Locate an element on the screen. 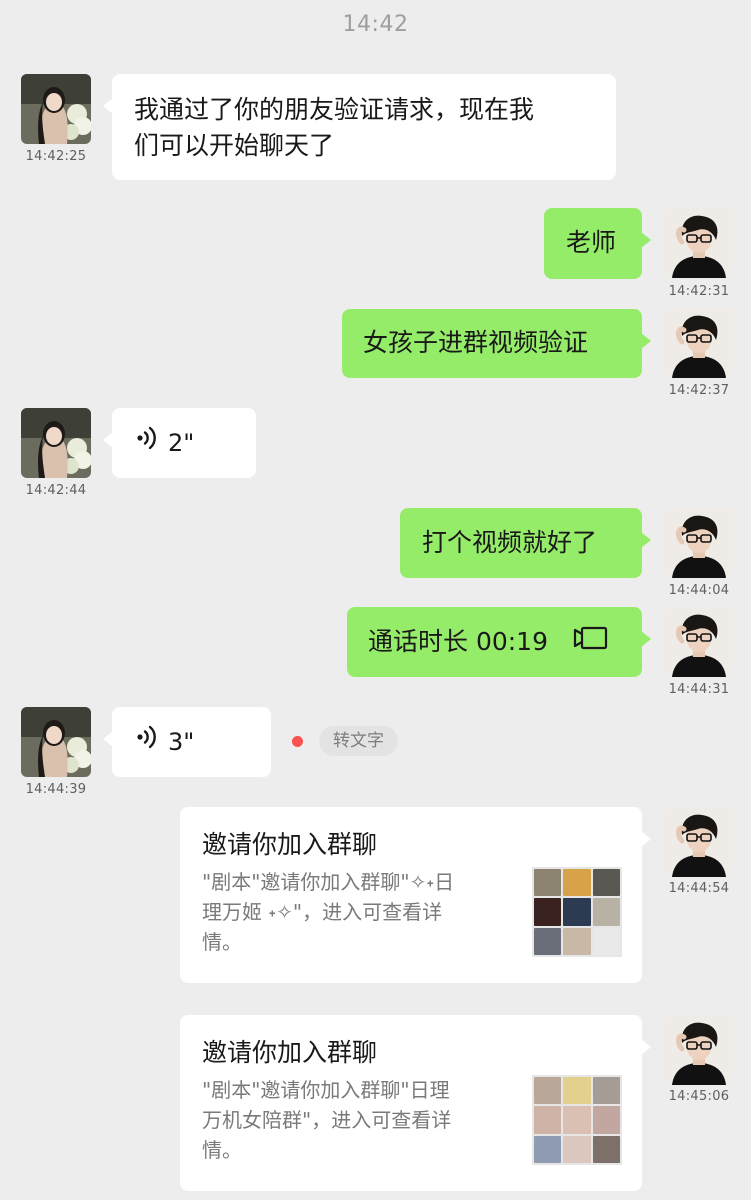 The image size is (751, 1200). received-voice-bubble: 2" is located at coordinates (179, 443).